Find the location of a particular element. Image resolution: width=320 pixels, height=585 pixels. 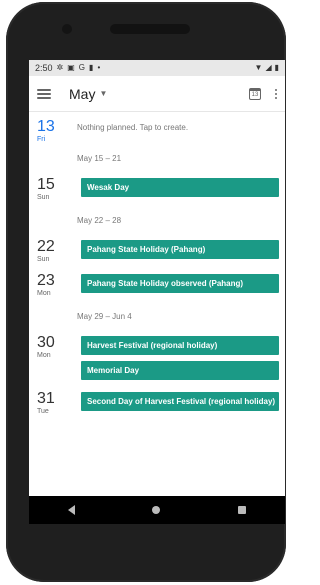

today-calendar-icon: 13 is located at coordinates (255, 93).